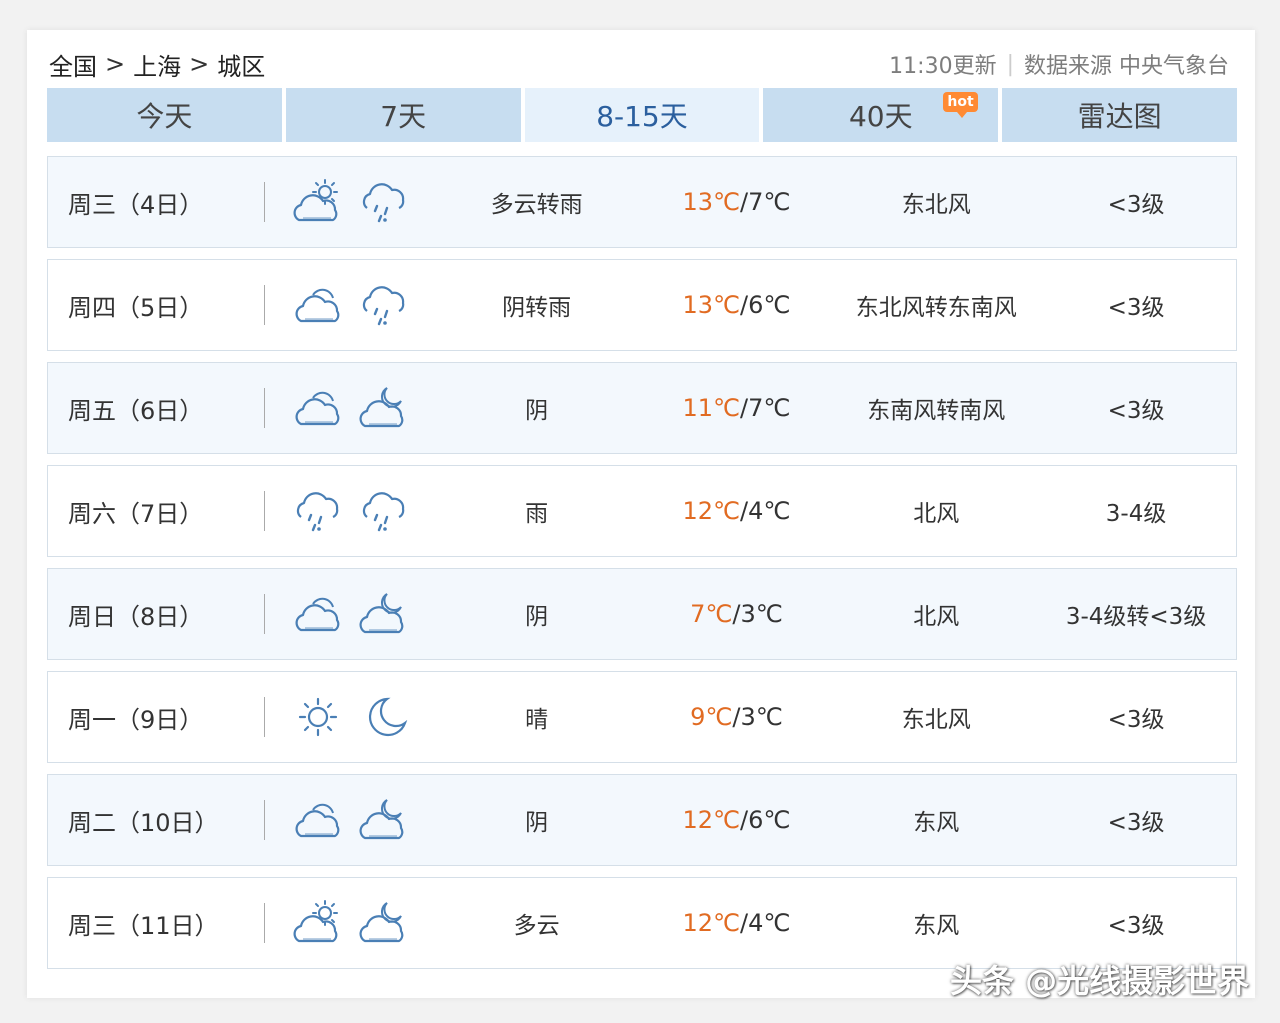  What do you see at coordinates (736, 717) in the screenshot?
I see `temperature: 9℃/3℃` at bounding box center [736, 717].